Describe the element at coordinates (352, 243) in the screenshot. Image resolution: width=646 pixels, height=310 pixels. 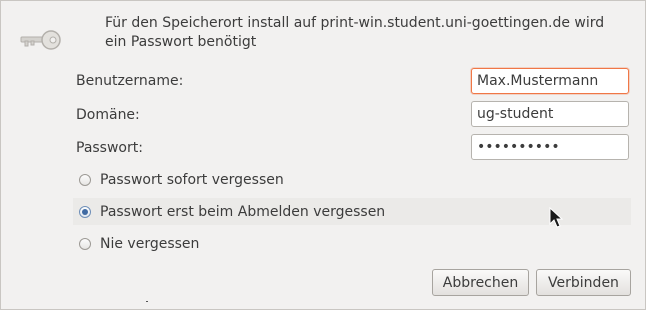
I see `radio-never-forget: Nie vergessen` at that location.